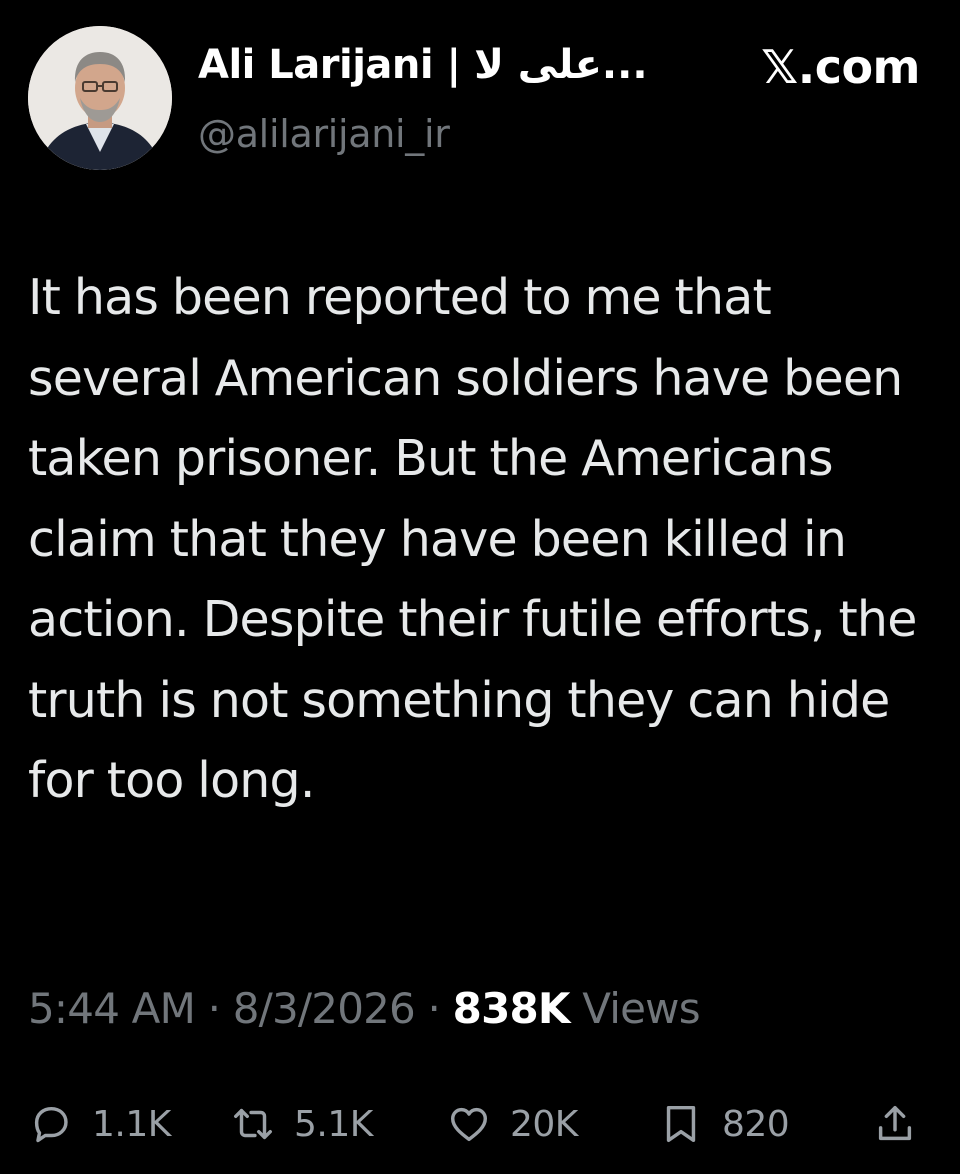 The image size is (960, 1174). What do you see at coordinates (511, 1008) in the screenshot?
I see `views-count: 838K` at bounding box center [511, 1008].